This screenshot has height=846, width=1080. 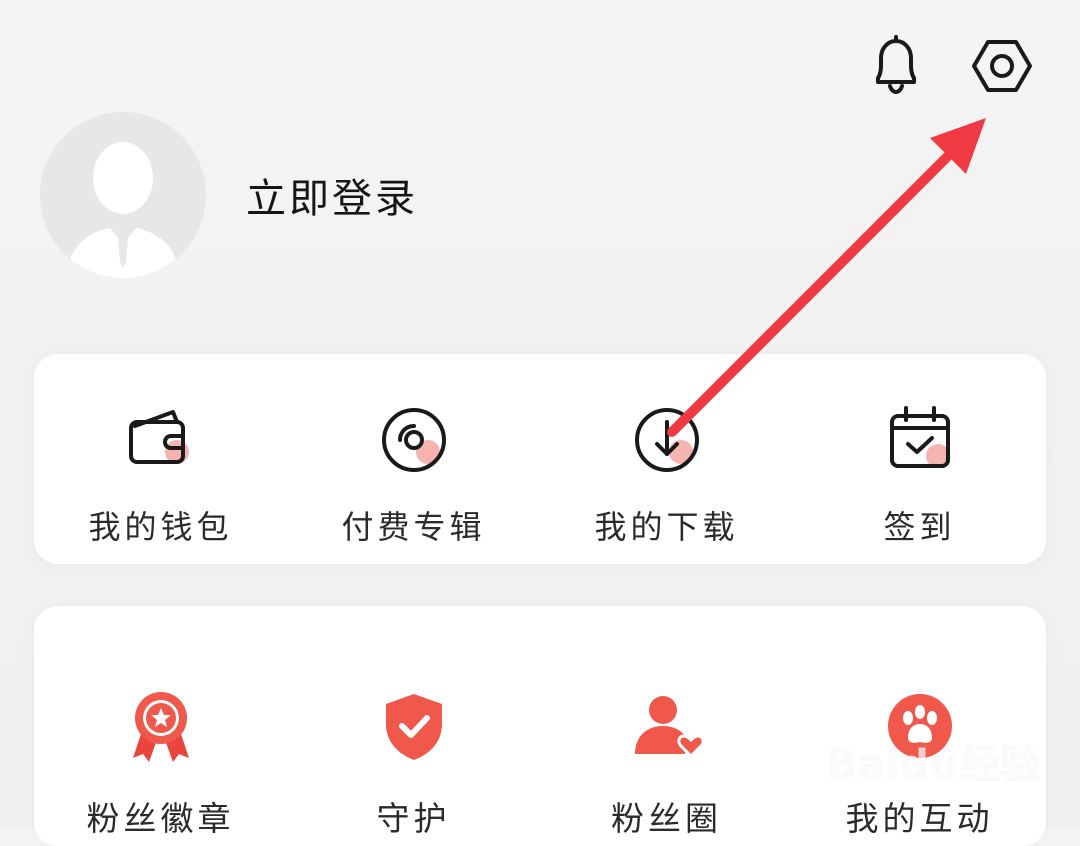 I want to click on guard-button: 守护, so click(x=413, y=762).